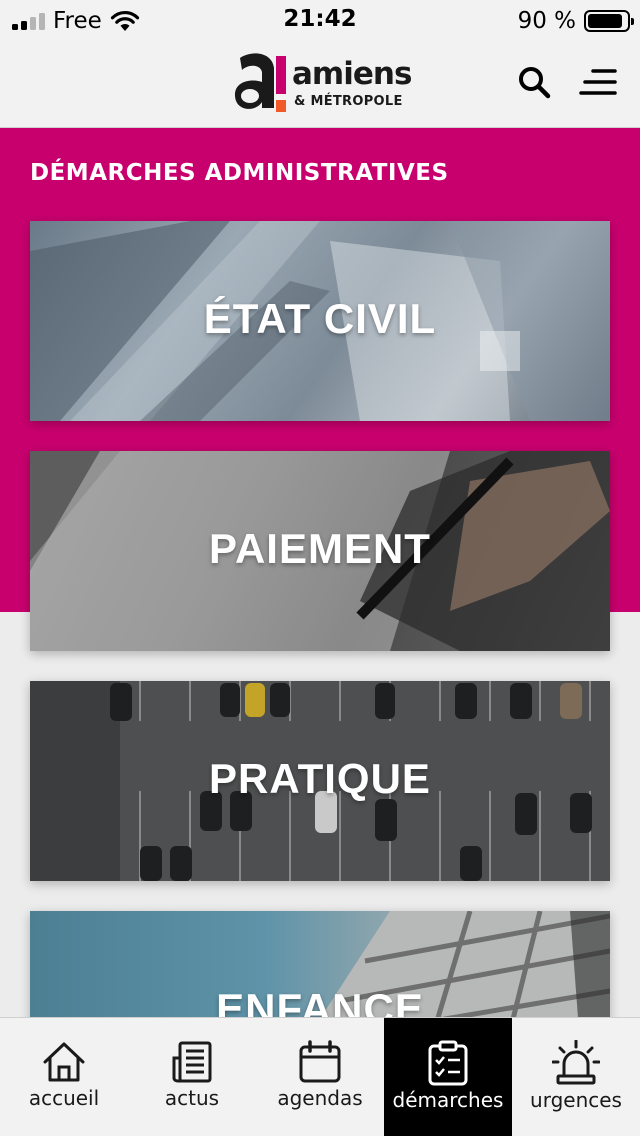 The width and height of the screenshot is (640, 1136). What do you see at coordinates (320, 548) in the screenshot?
I see `card-title: PAIEMENT` at bounding box center [320, 548].